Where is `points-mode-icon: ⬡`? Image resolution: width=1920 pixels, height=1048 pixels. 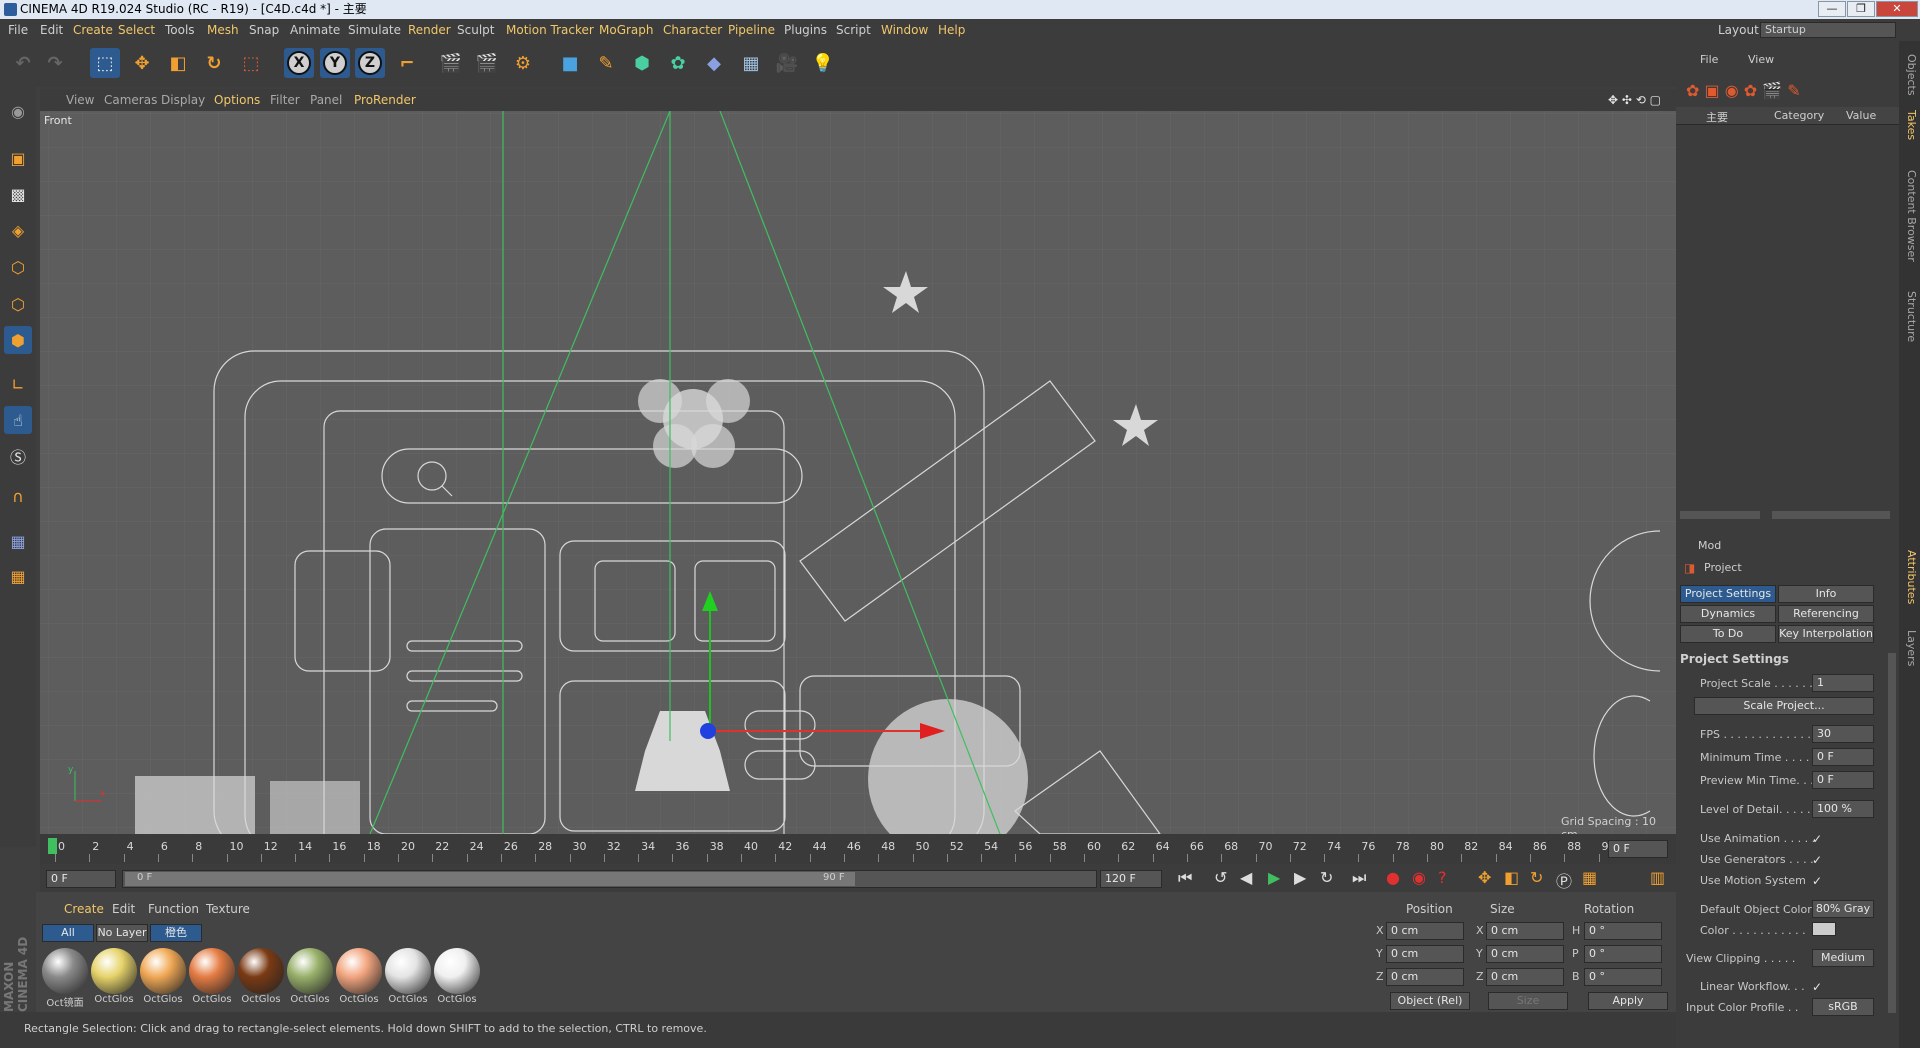
points-mode-icon: ⬡ is located at coordinates (18, 267).